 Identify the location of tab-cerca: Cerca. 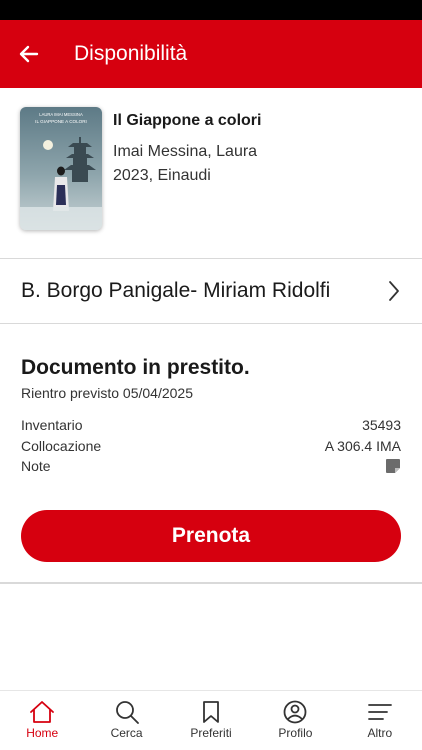
(126, 720).